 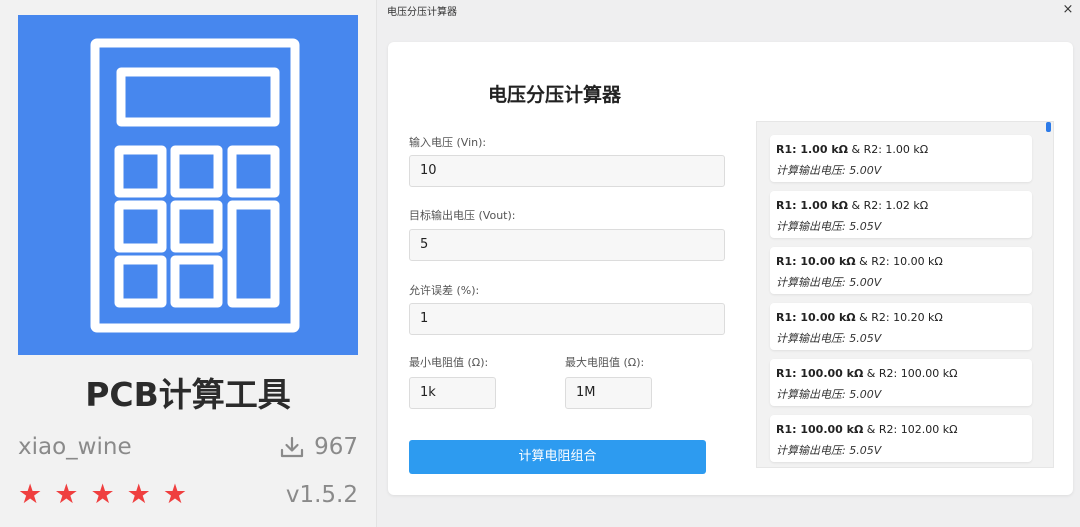 What do you see at coordinates (901, 214) in the screenshot?
I see `result-item: R1: 1.00 kΩ & R2: 1.02 kΩ 计算输出电压: 5.05V` at bounding box center [901, 214].